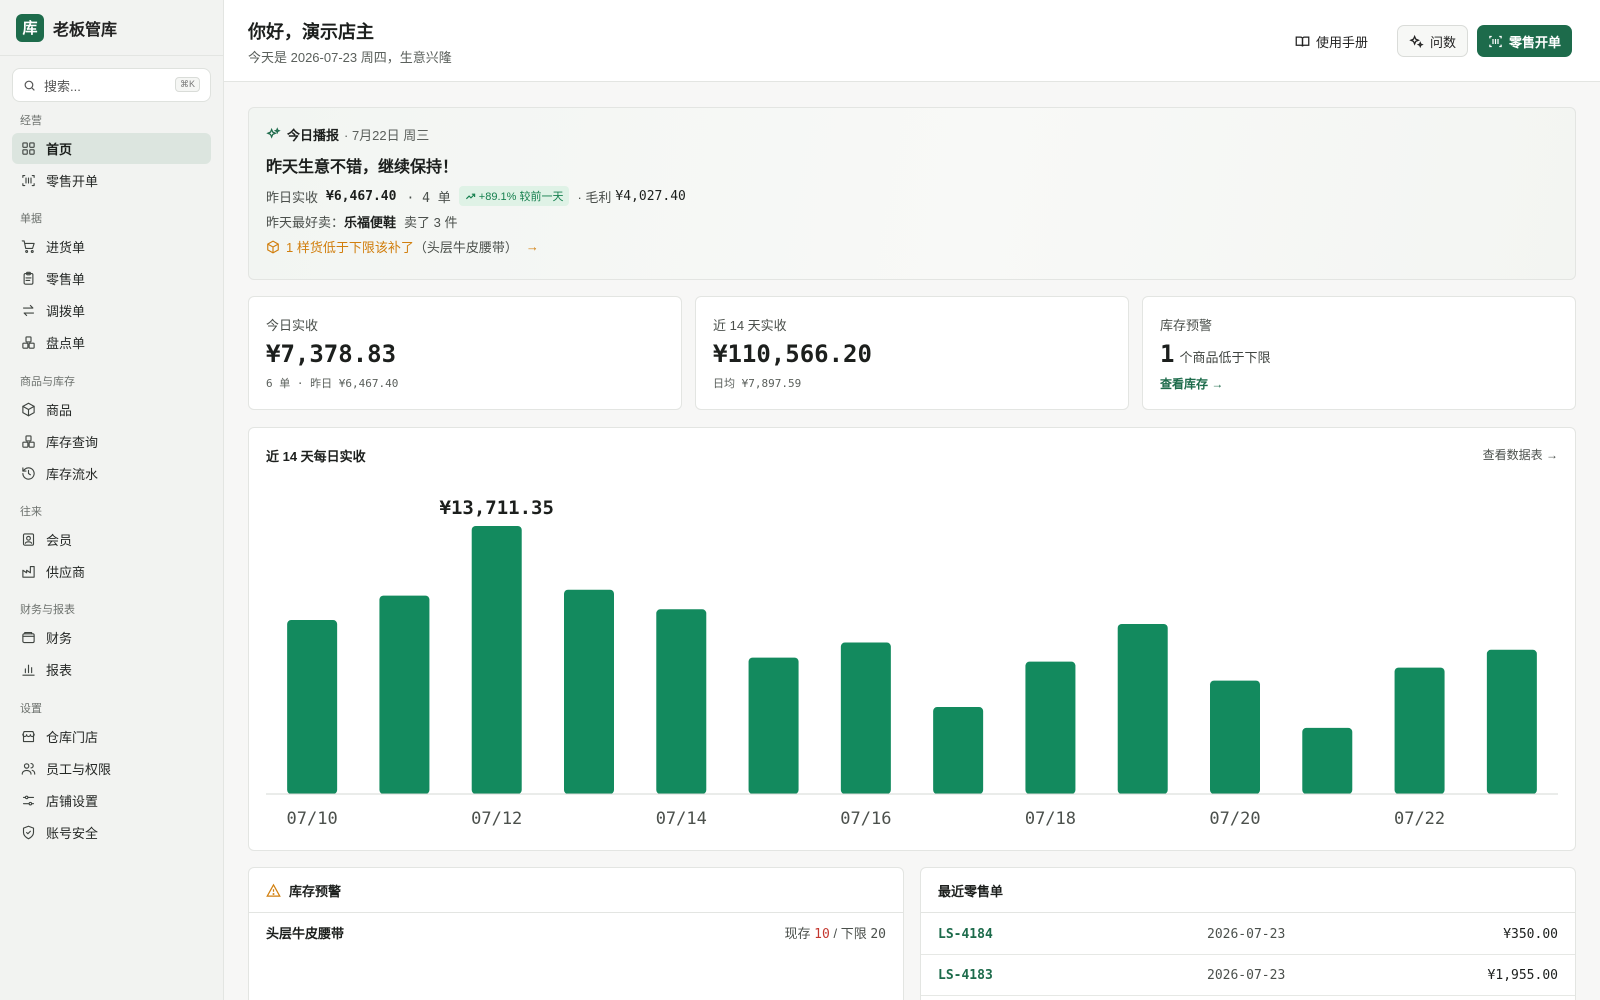 The image size is (1600, 1000). What do you see at coordinates (331, 354) in the screenshot?
I see `stat-today-value: ¥7,378.83` at bounding box center [331, 354].